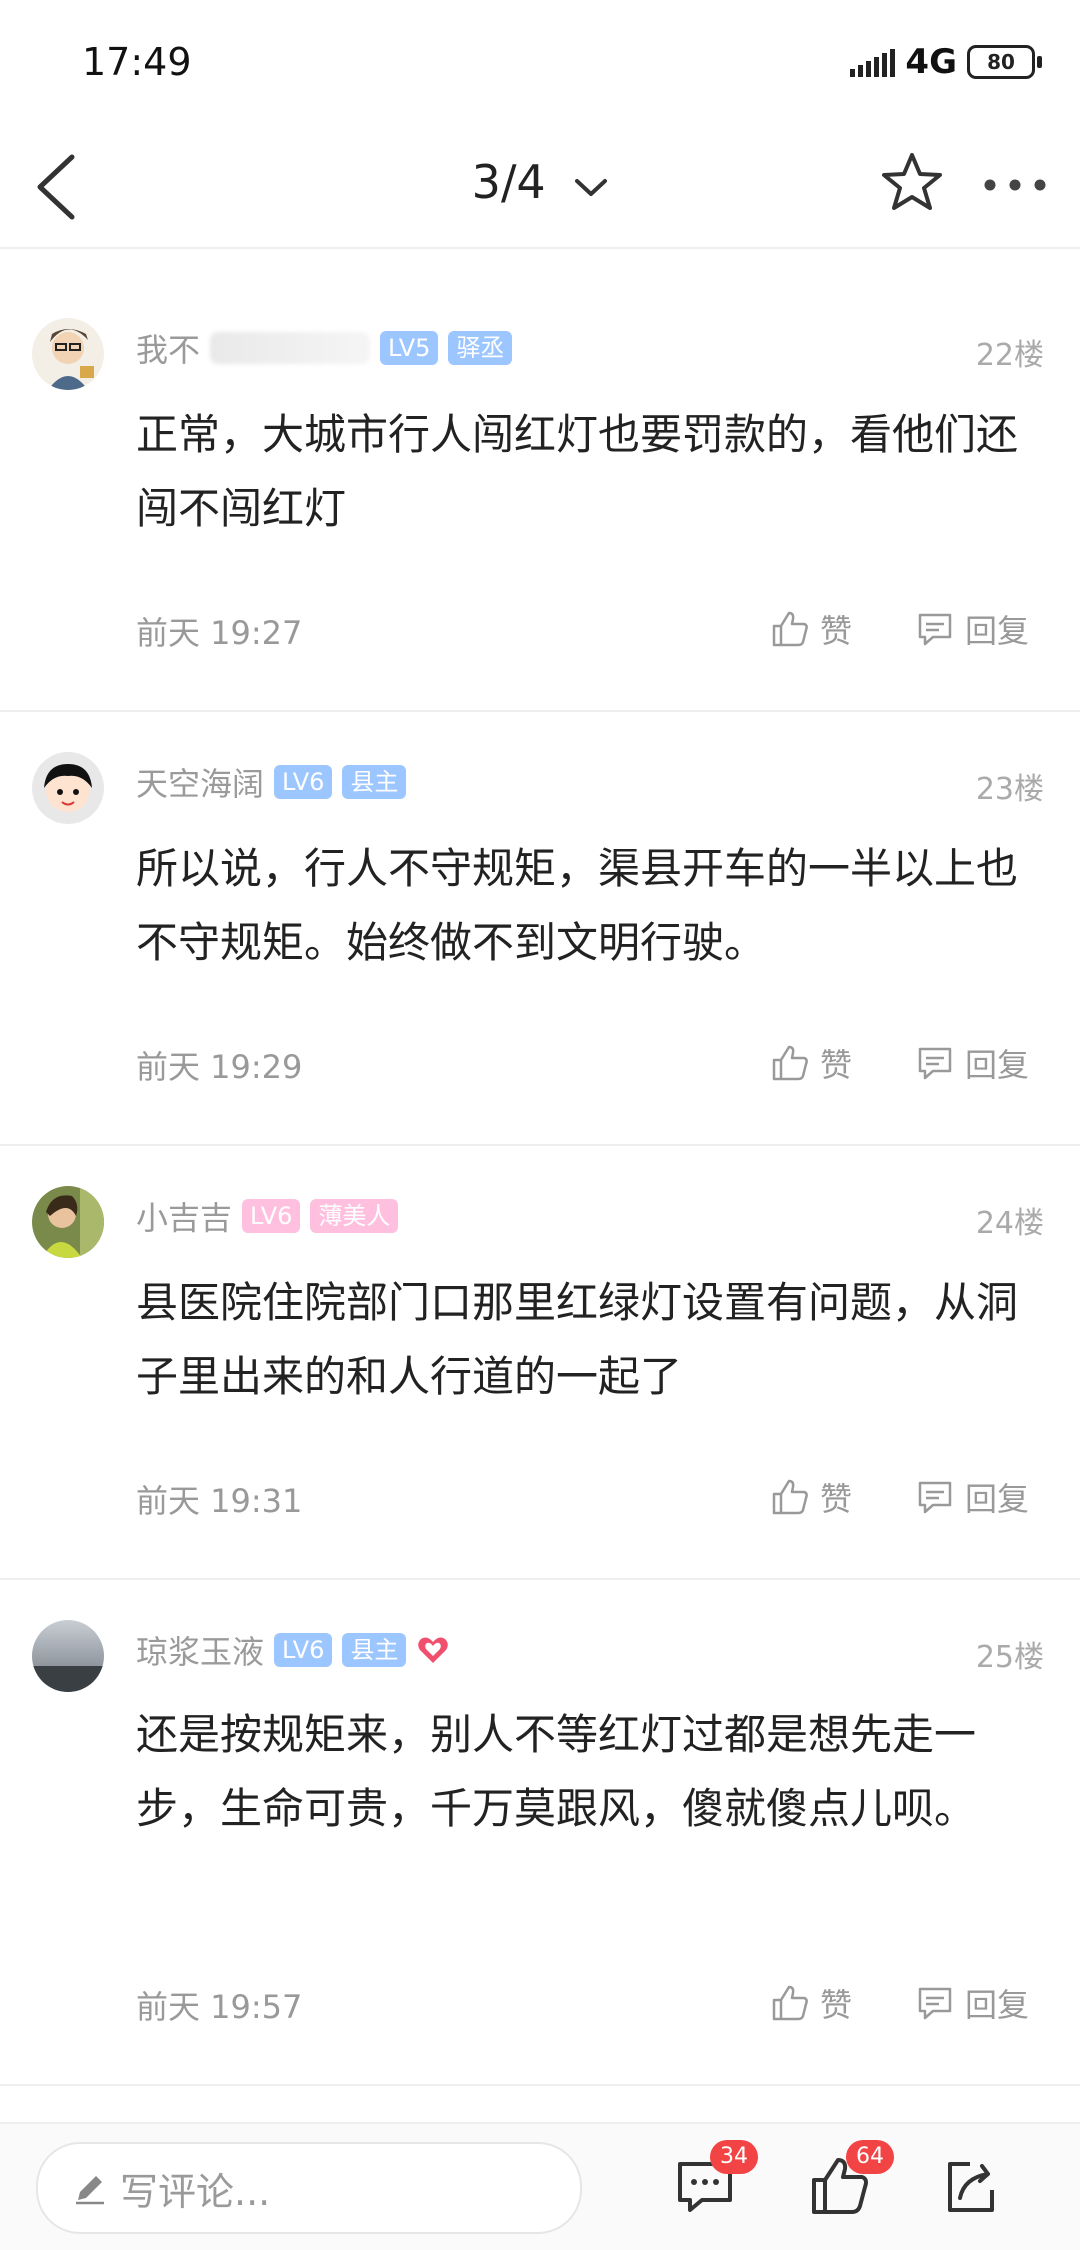  I want to click on user-info: 天空海阔 LV6 县主, so click(271, 782).